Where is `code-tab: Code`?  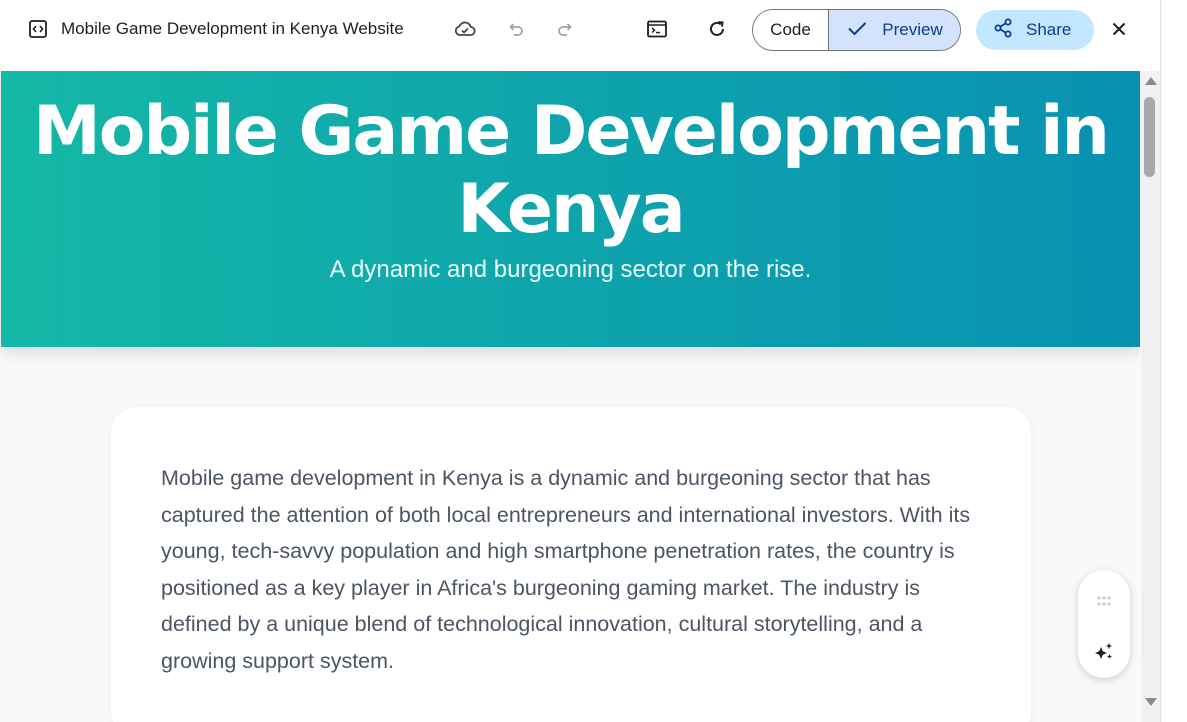 code-tab: Code is located at coordinates (791, 30).